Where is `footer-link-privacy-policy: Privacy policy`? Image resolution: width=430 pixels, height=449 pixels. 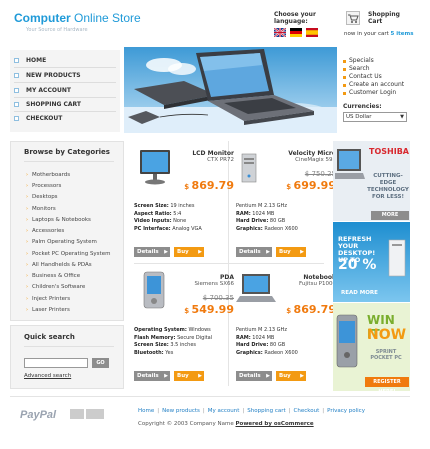 footer-link-privacy-policy: Privacy policy is located at coordinates (346, 411).